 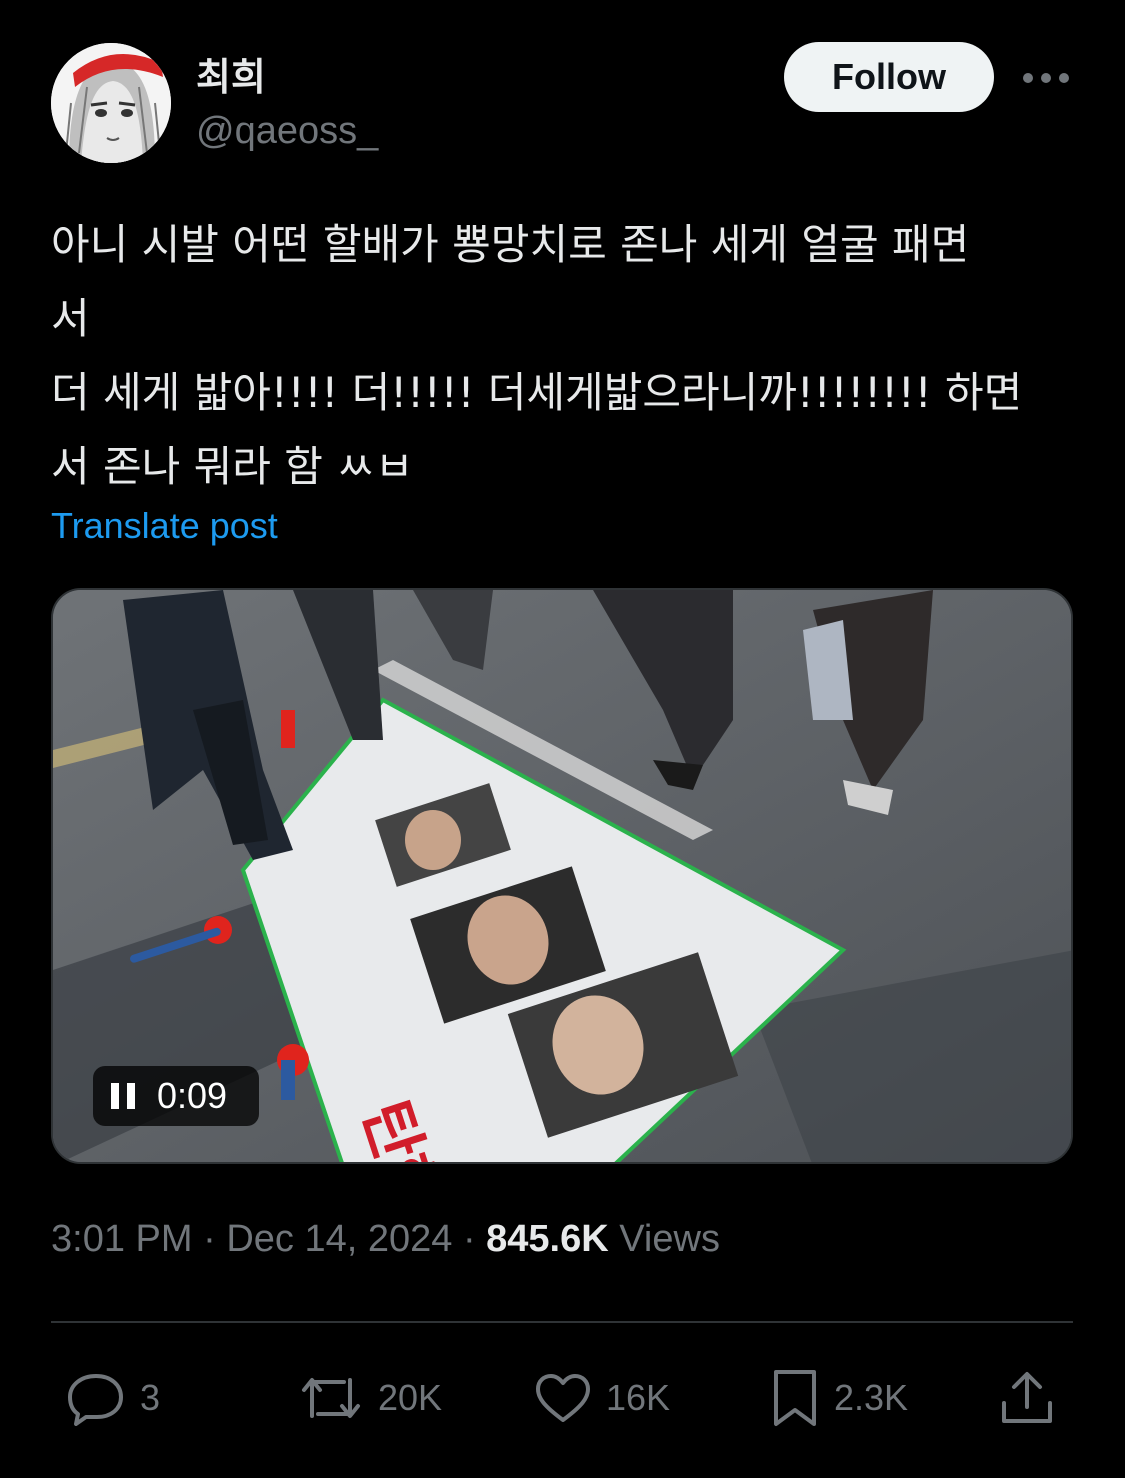 What do you see at coordinates (150, 1397) in the screenshot?
I see `reply-count: 3` at bounding box center [150, 1397].